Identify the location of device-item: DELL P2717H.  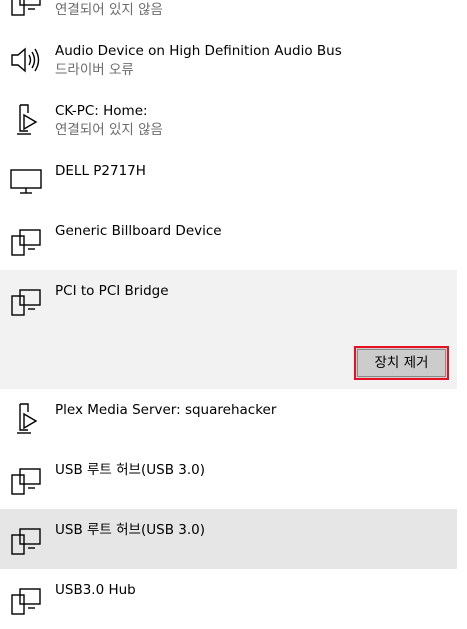
(228, 180).